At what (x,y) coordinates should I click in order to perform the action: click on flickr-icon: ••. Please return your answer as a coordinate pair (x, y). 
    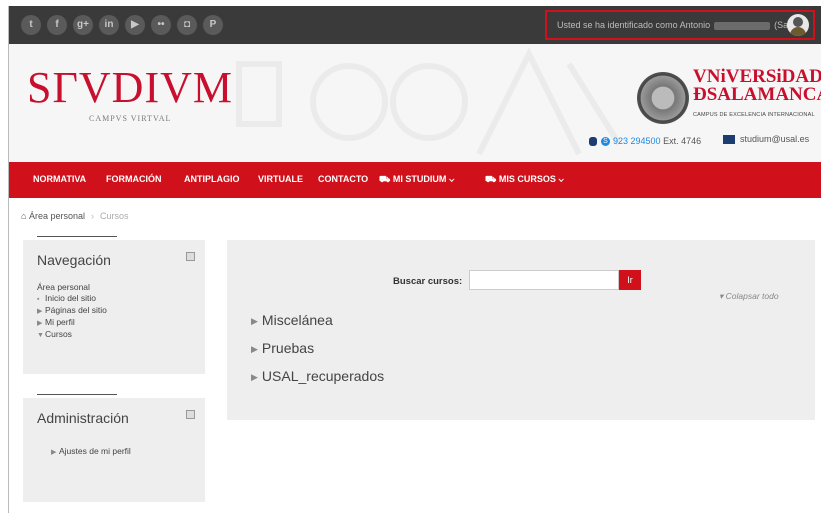
    Looking at the image, I should click on (161, 25).